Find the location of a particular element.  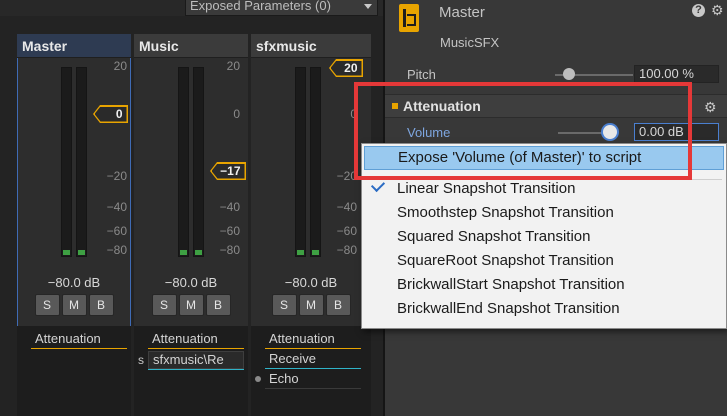

strip-header: Master is located at coordinates (74, 46).